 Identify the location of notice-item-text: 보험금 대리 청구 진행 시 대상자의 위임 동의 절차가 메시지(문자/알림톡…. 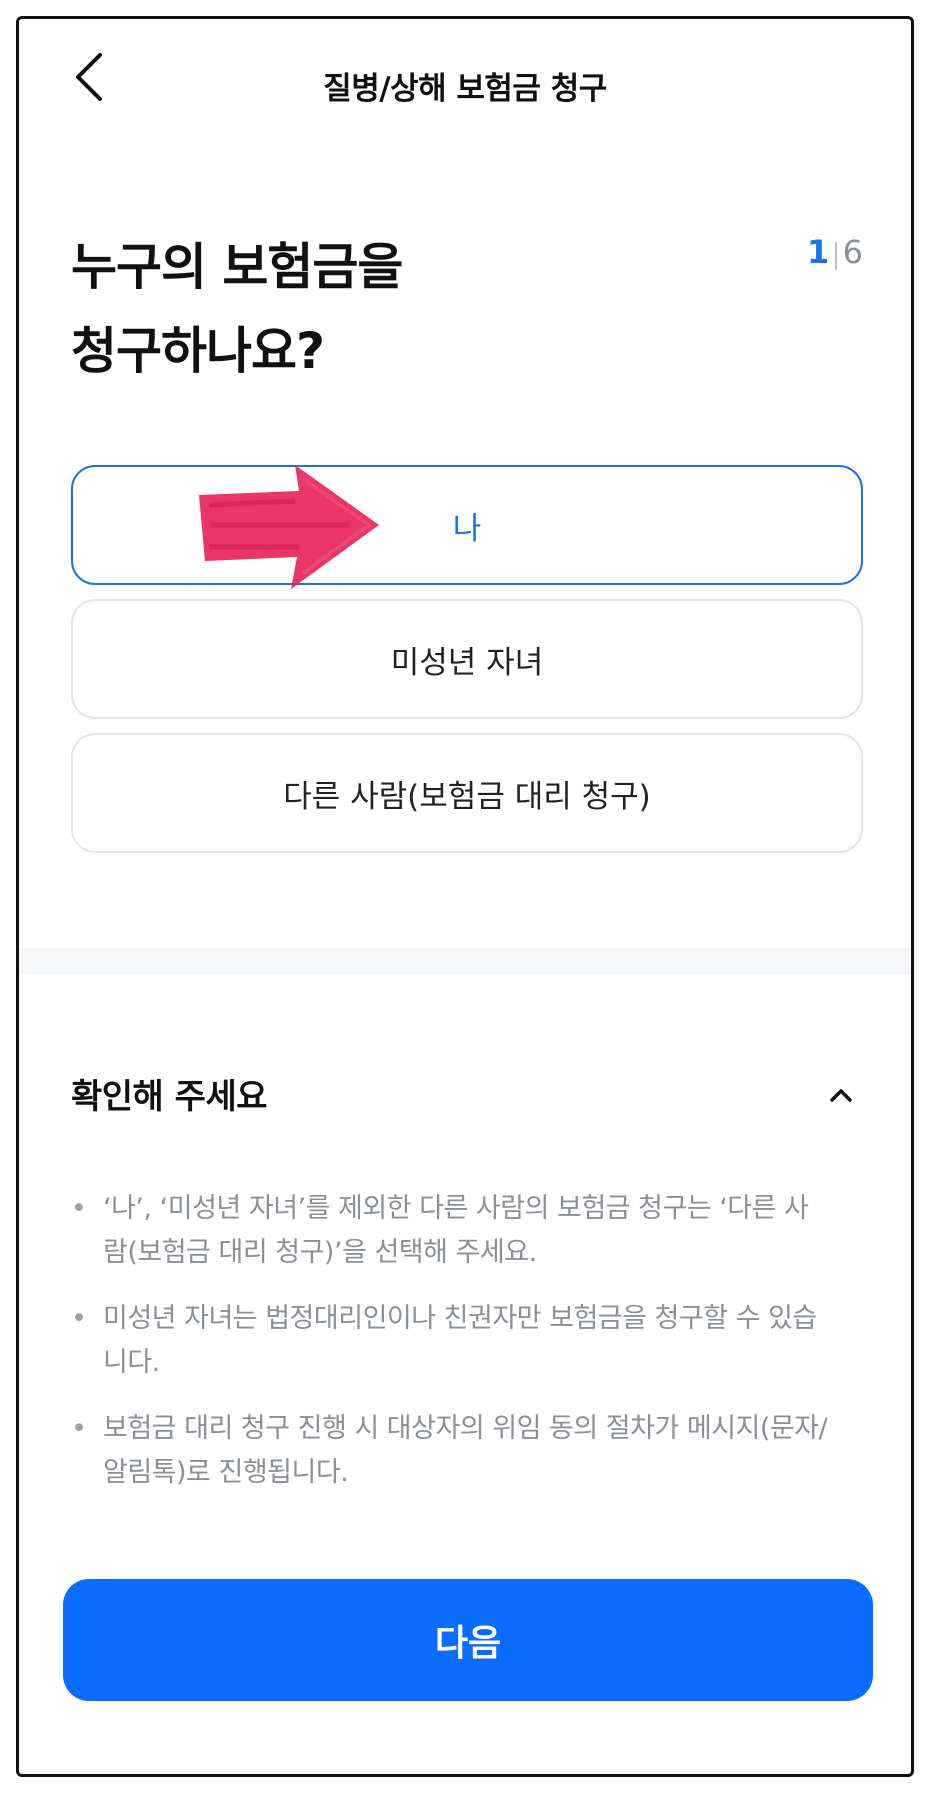
(465, 1450).